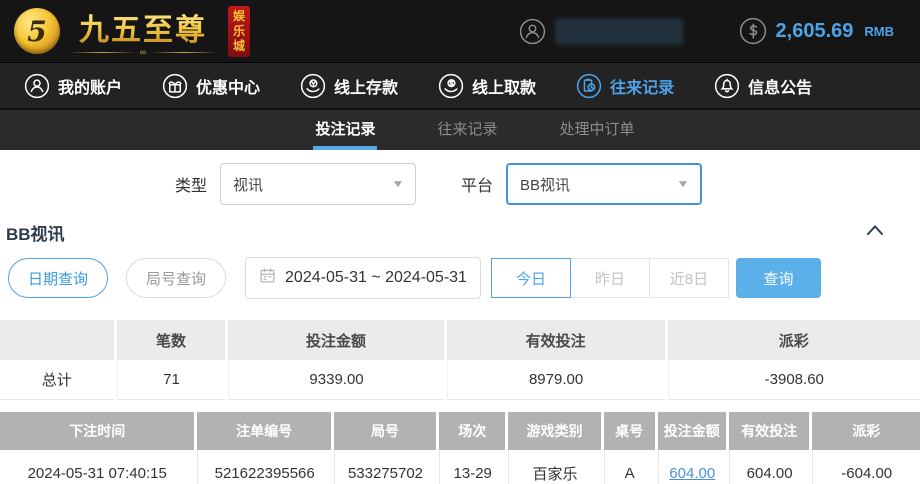 Image resolution: width=920 pixels, height=484 pixels. I want to click on summary-total-row: 总计 71 9339.00 8979.00 -3908.60, so click(460, 380).